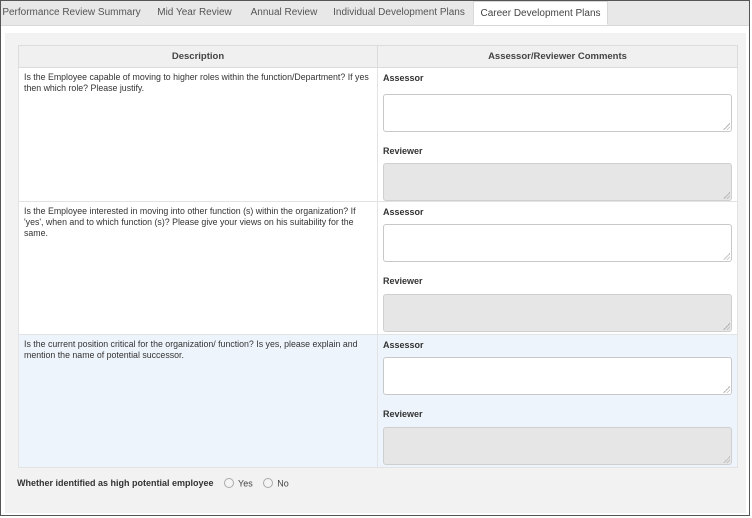 The width and height of the screenshot is (752, 518). I want to click on tab-performance-review-summary: Performance Review Summary, so click(71, 13).